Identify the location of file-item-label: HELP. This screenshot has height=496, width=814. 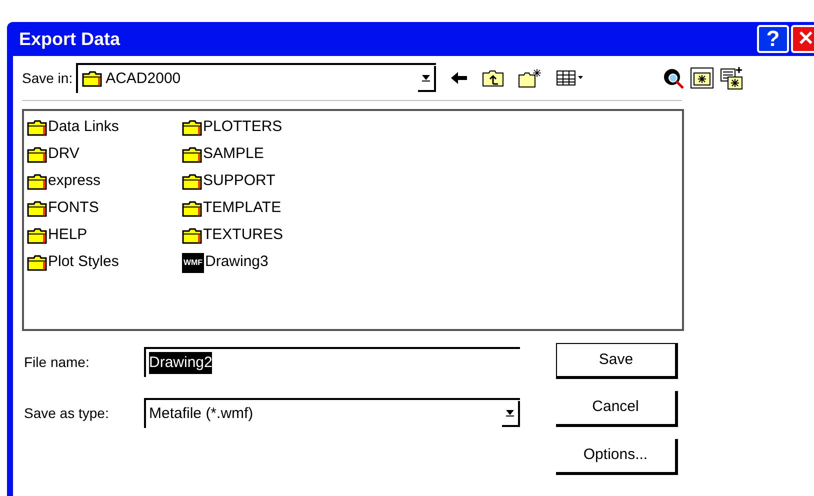
(68, 235).